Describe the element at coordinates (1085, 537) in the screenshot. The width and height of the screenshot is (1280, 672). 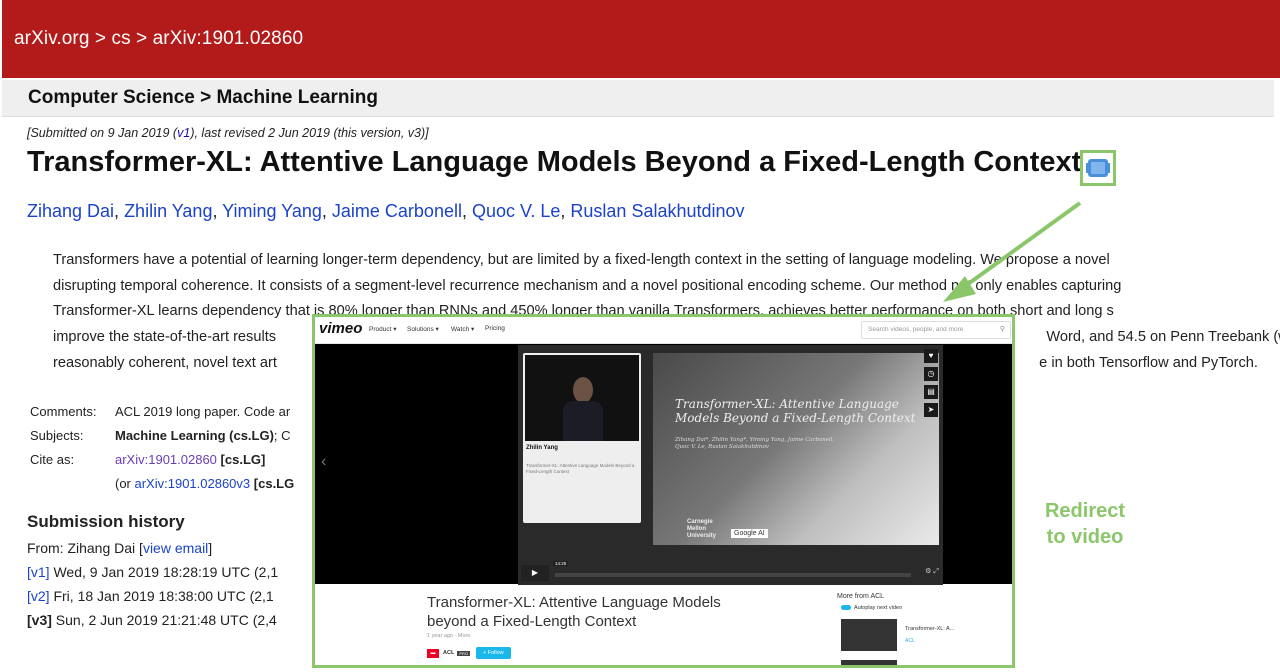
I see `redirect-line: to video` at that location.